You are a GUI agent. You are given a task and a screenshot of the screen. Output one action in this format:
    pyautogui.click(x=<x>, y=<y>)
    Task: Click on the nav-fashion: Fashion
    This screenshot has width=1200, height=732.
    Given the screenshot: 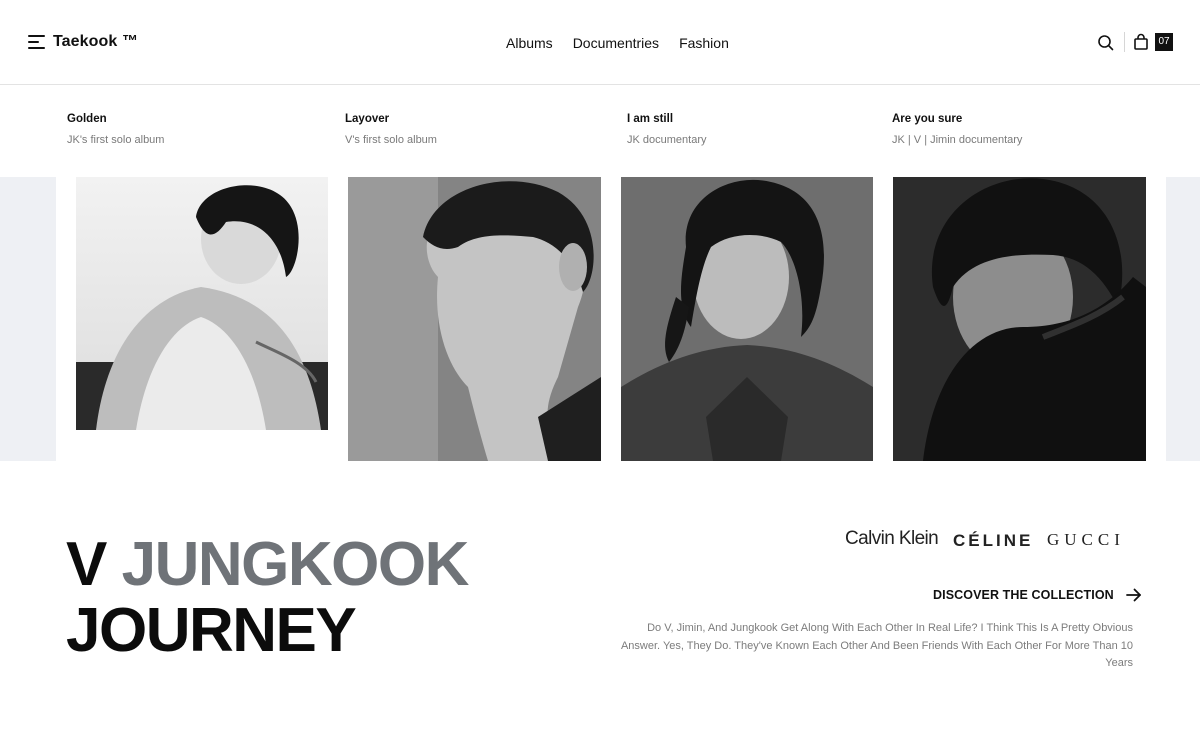 What is the action you would take?
    pyautogui.click(x=704, y=43)
    